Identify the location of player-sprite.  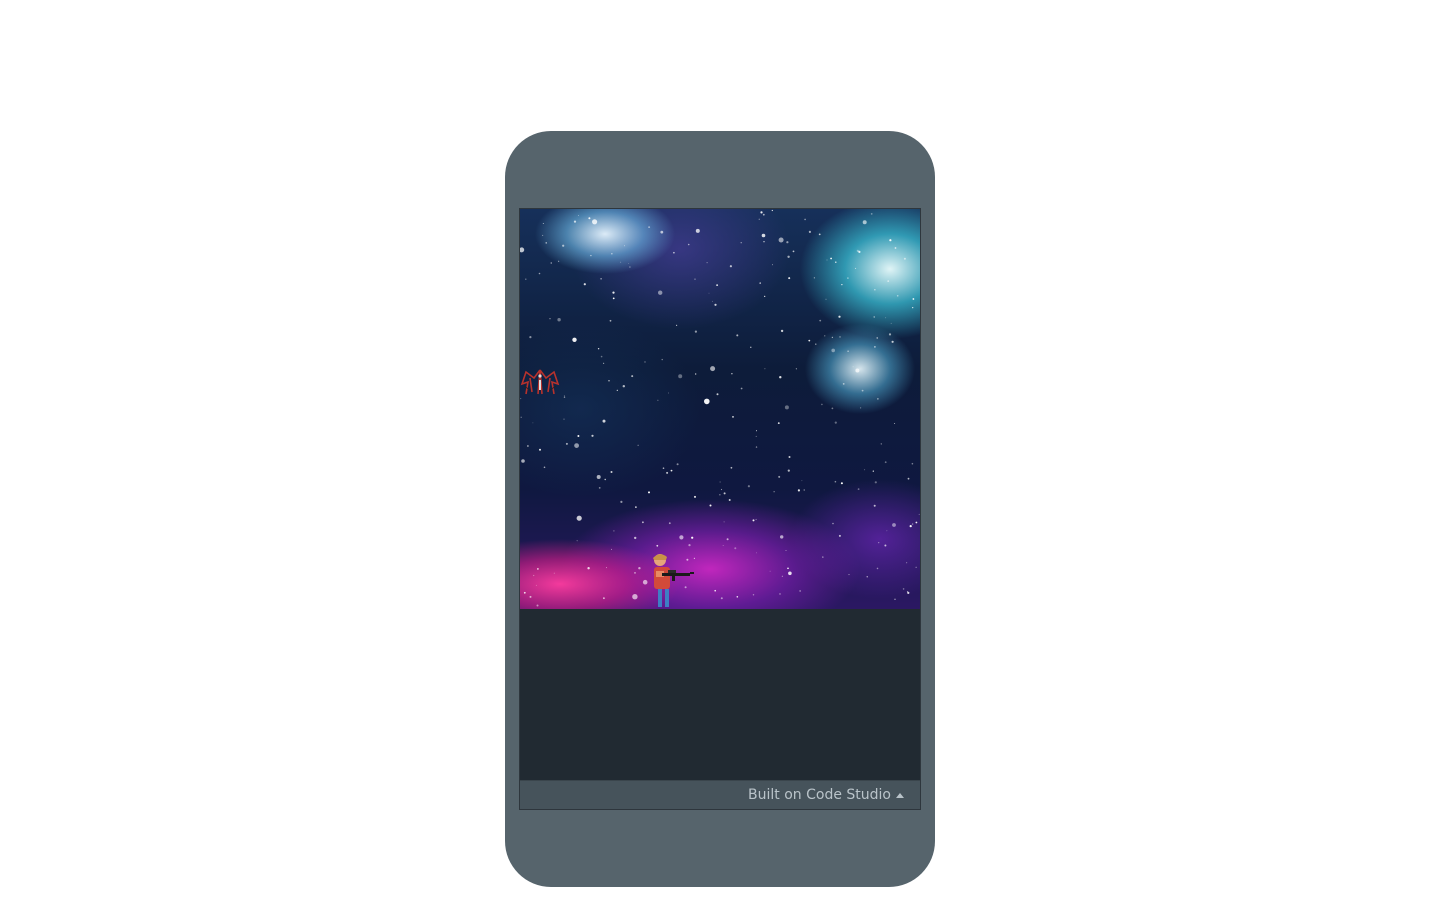
(673, 580).